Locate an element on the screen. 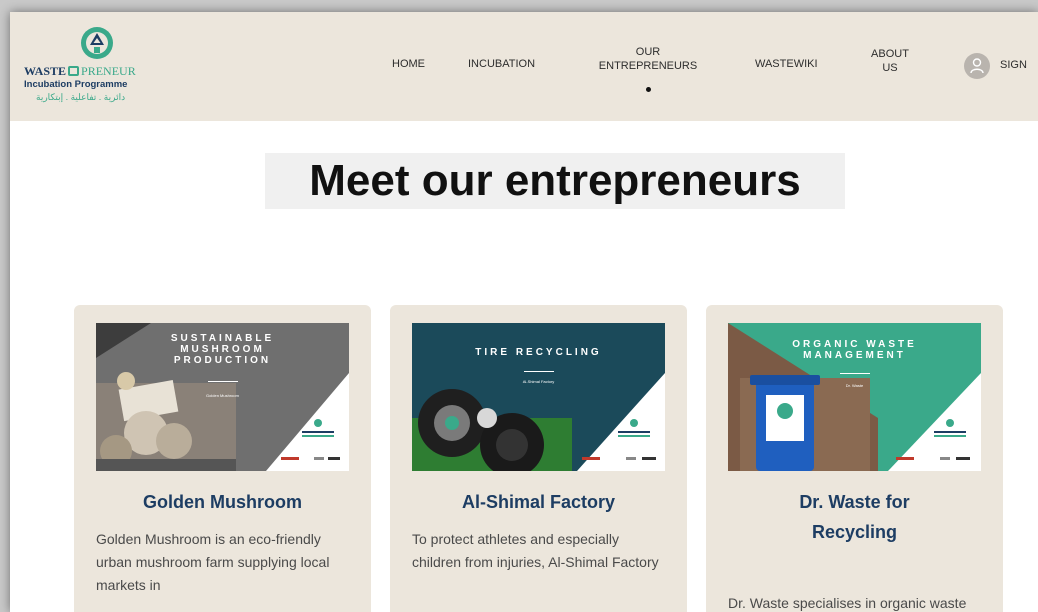  card-image-organic-waste: ORGANIC WASTE MANAGEMENT Dr. Waste is located at coordinates (854, 397).